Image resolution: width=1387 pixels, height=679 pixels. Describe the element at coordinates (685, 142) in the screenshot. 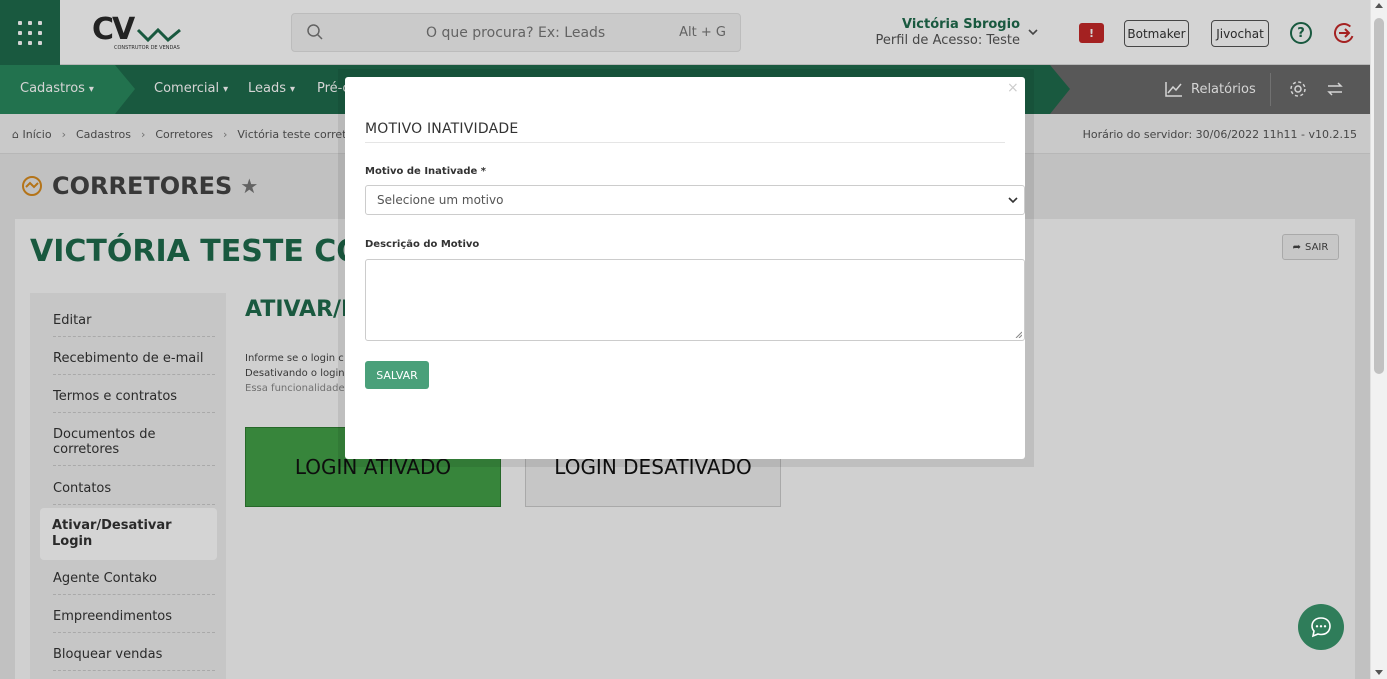

I see `modal-divider` at that location.